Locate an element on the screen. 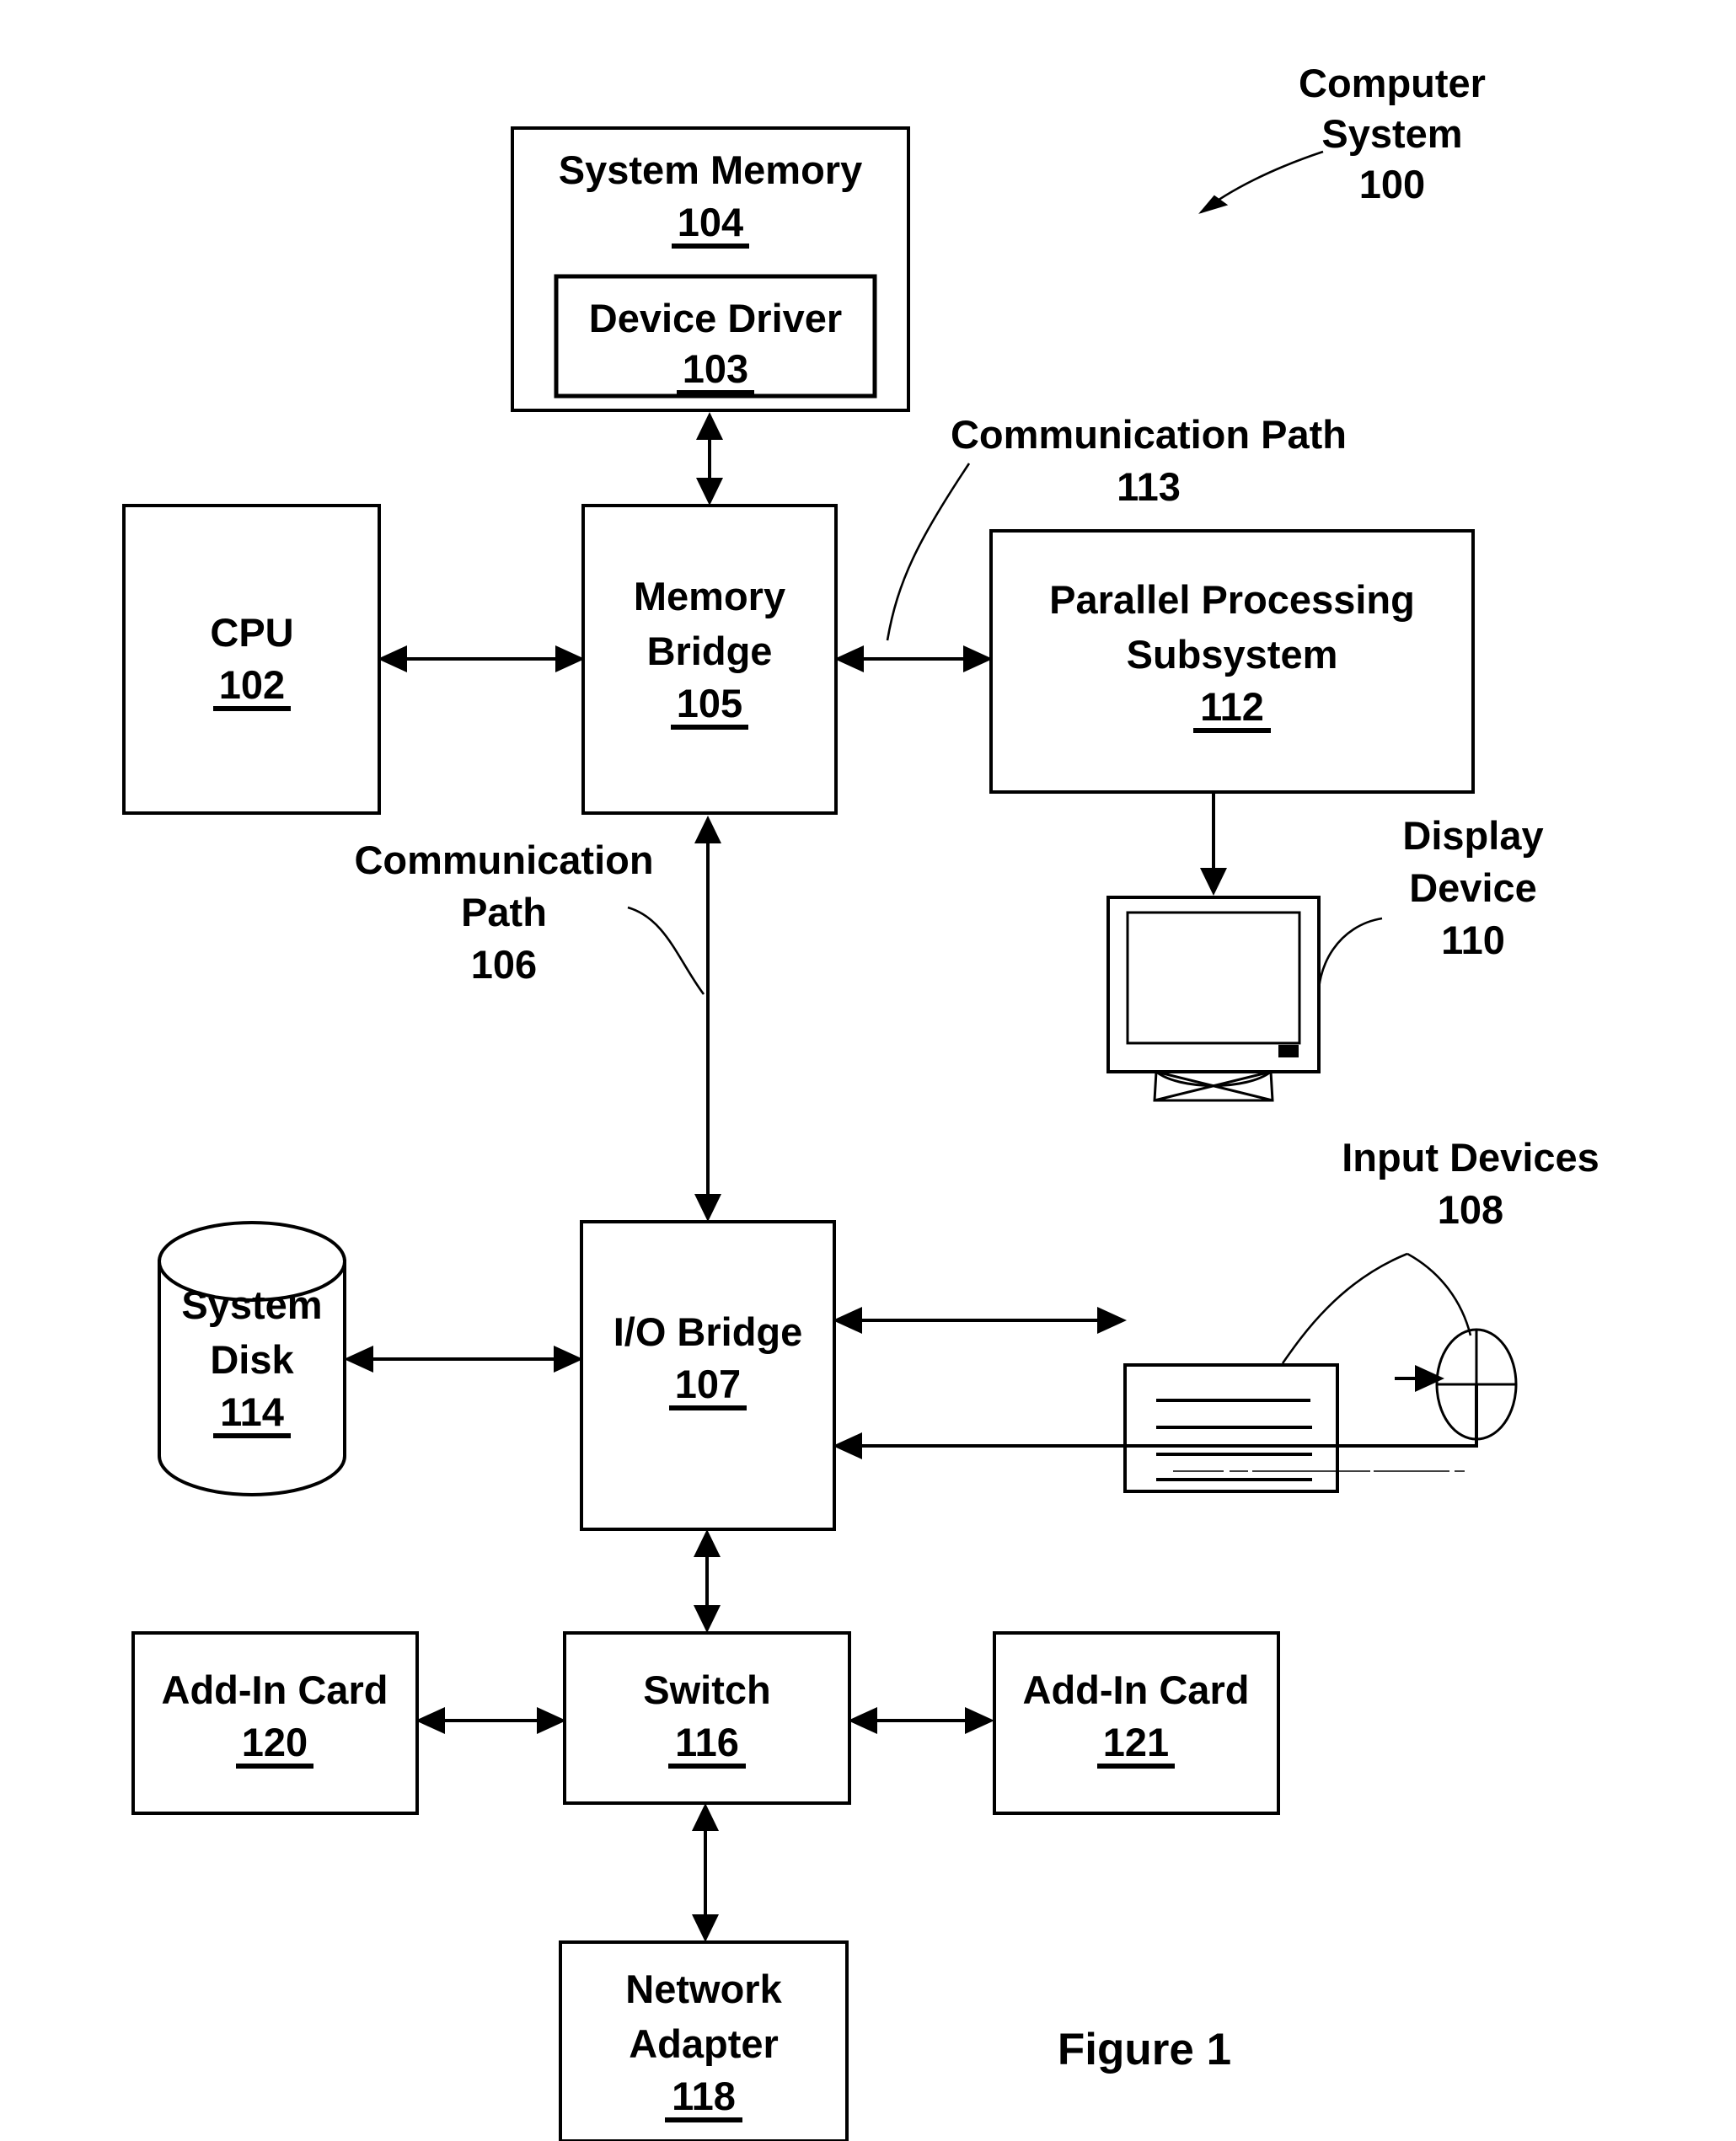 This screenshot has width=1736, height=2141. block-parallel-processing-subsystem: Parallel Processing Subsystem 112 is located at coordinates (1232, 661).